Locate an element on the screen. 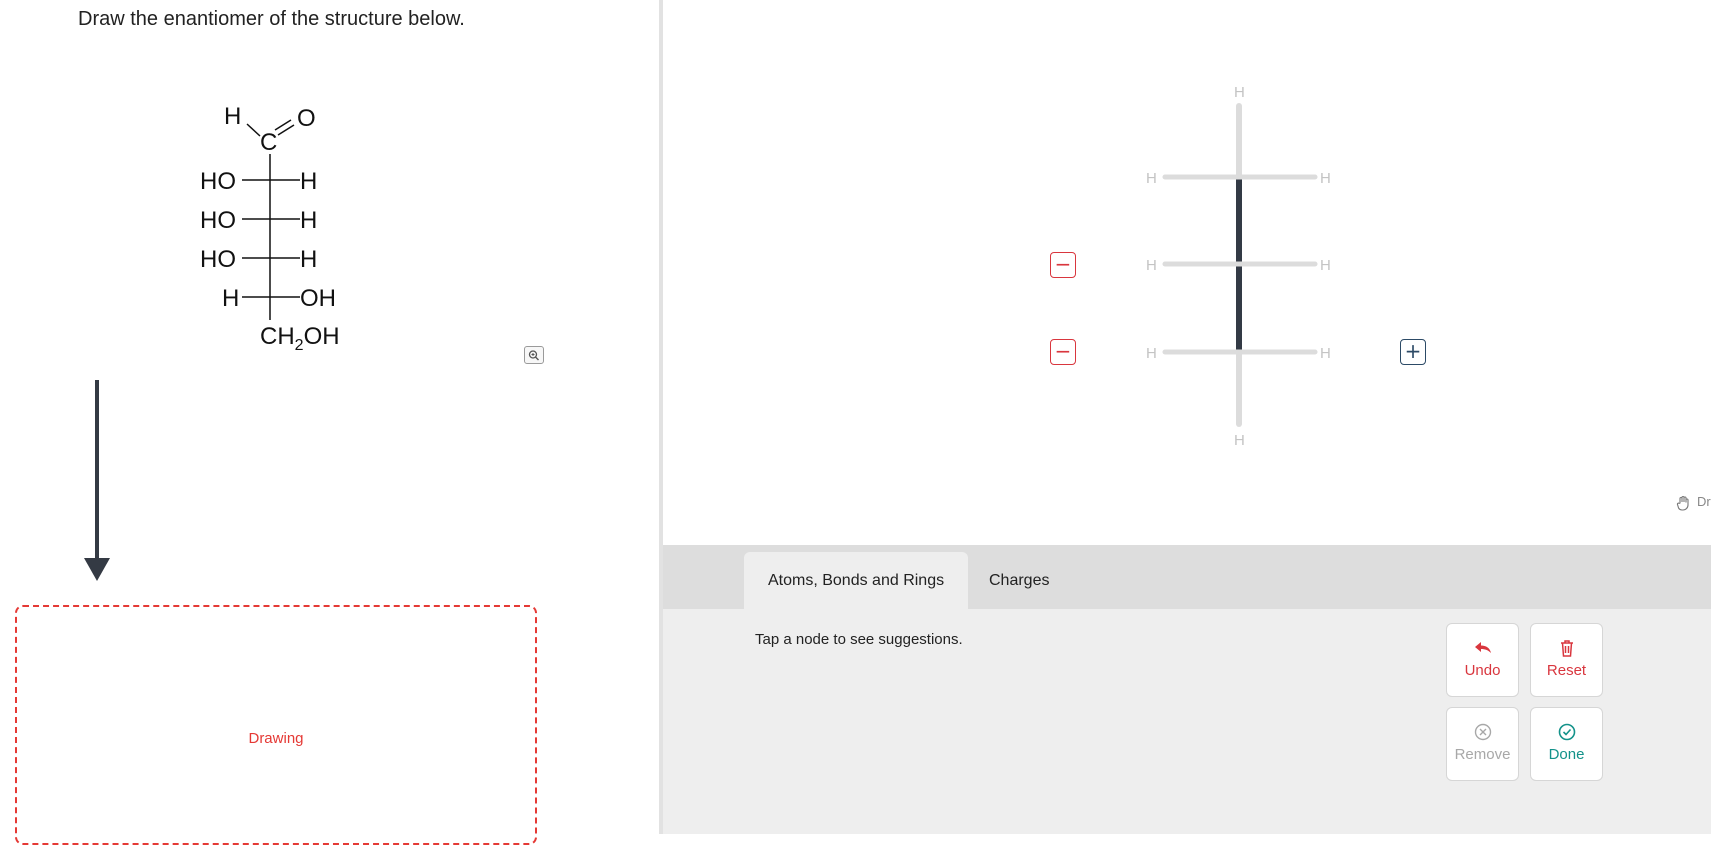 This screenshot has height=845, width=1711. aldehyde-h-label: H is located at coordinates (232, 116).